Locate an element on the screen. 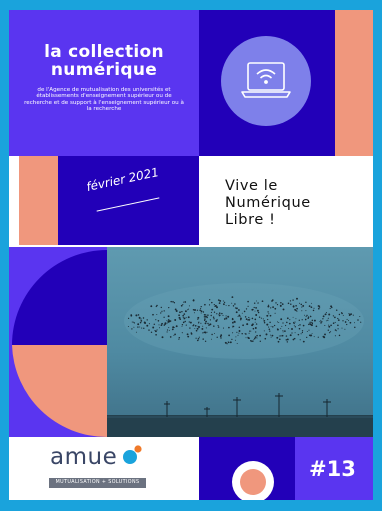 The image size is (382, 511). date-block: février 2021 is located at coordinates (128, 200).